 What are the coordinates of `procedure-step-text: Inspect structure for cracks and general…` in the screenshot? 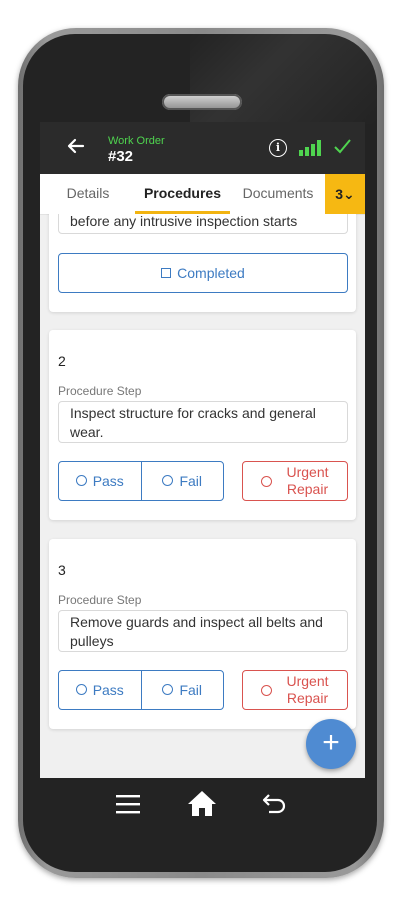 It's located at (203, 422).